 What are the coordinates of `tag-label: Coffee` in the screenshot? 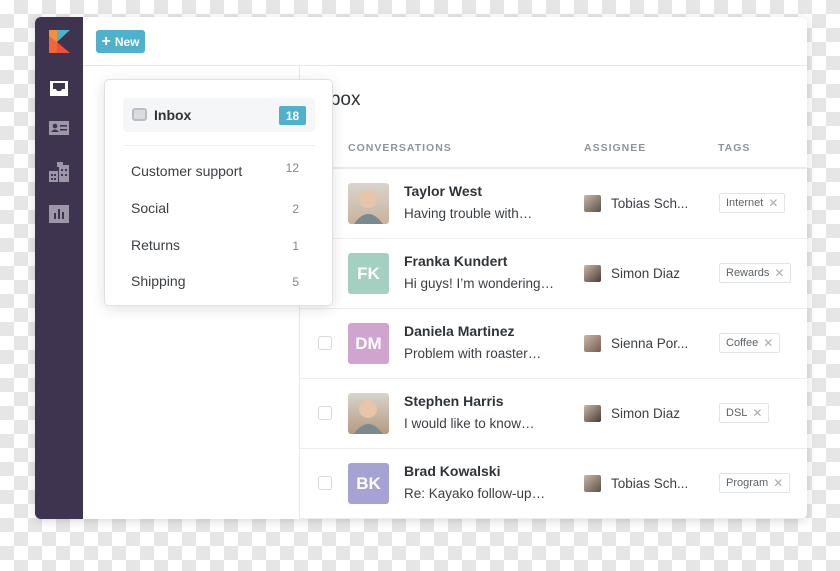 It's located at (742, 343).